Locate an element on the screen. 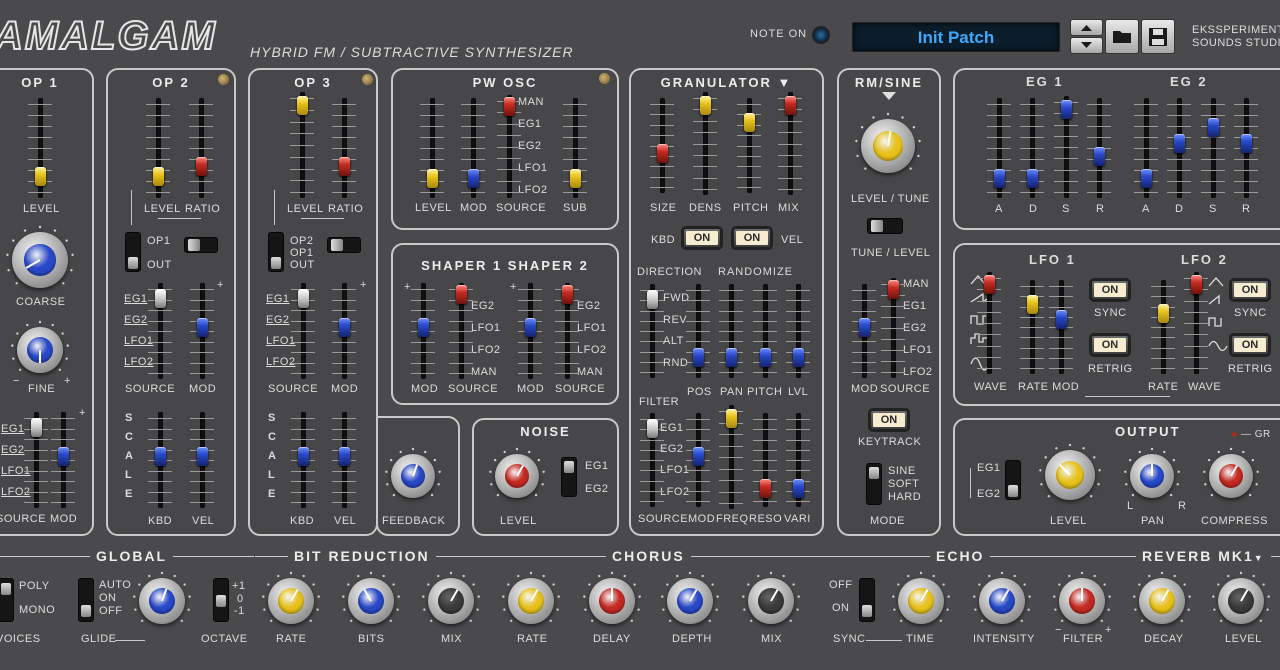 The height and width of the screenshot is (670, 1280). output-compress-knob is located at coordinates (1231, 476).